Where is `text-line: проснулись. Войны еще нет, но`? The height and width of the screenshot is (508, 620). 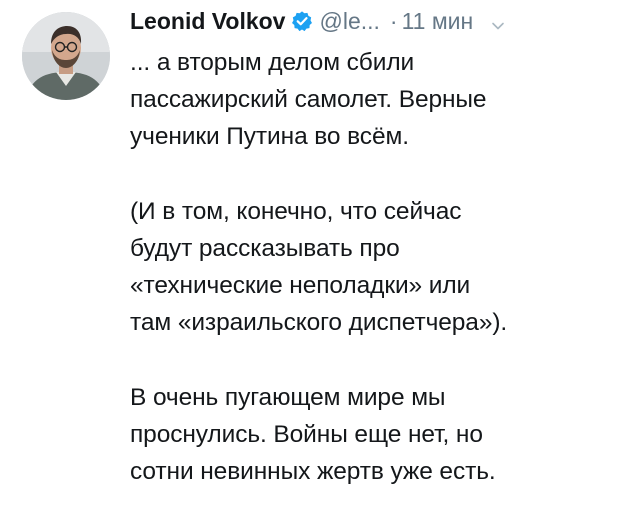
text-line: проснулись. Войны еще нет, но is located at coordinates (306, 434).